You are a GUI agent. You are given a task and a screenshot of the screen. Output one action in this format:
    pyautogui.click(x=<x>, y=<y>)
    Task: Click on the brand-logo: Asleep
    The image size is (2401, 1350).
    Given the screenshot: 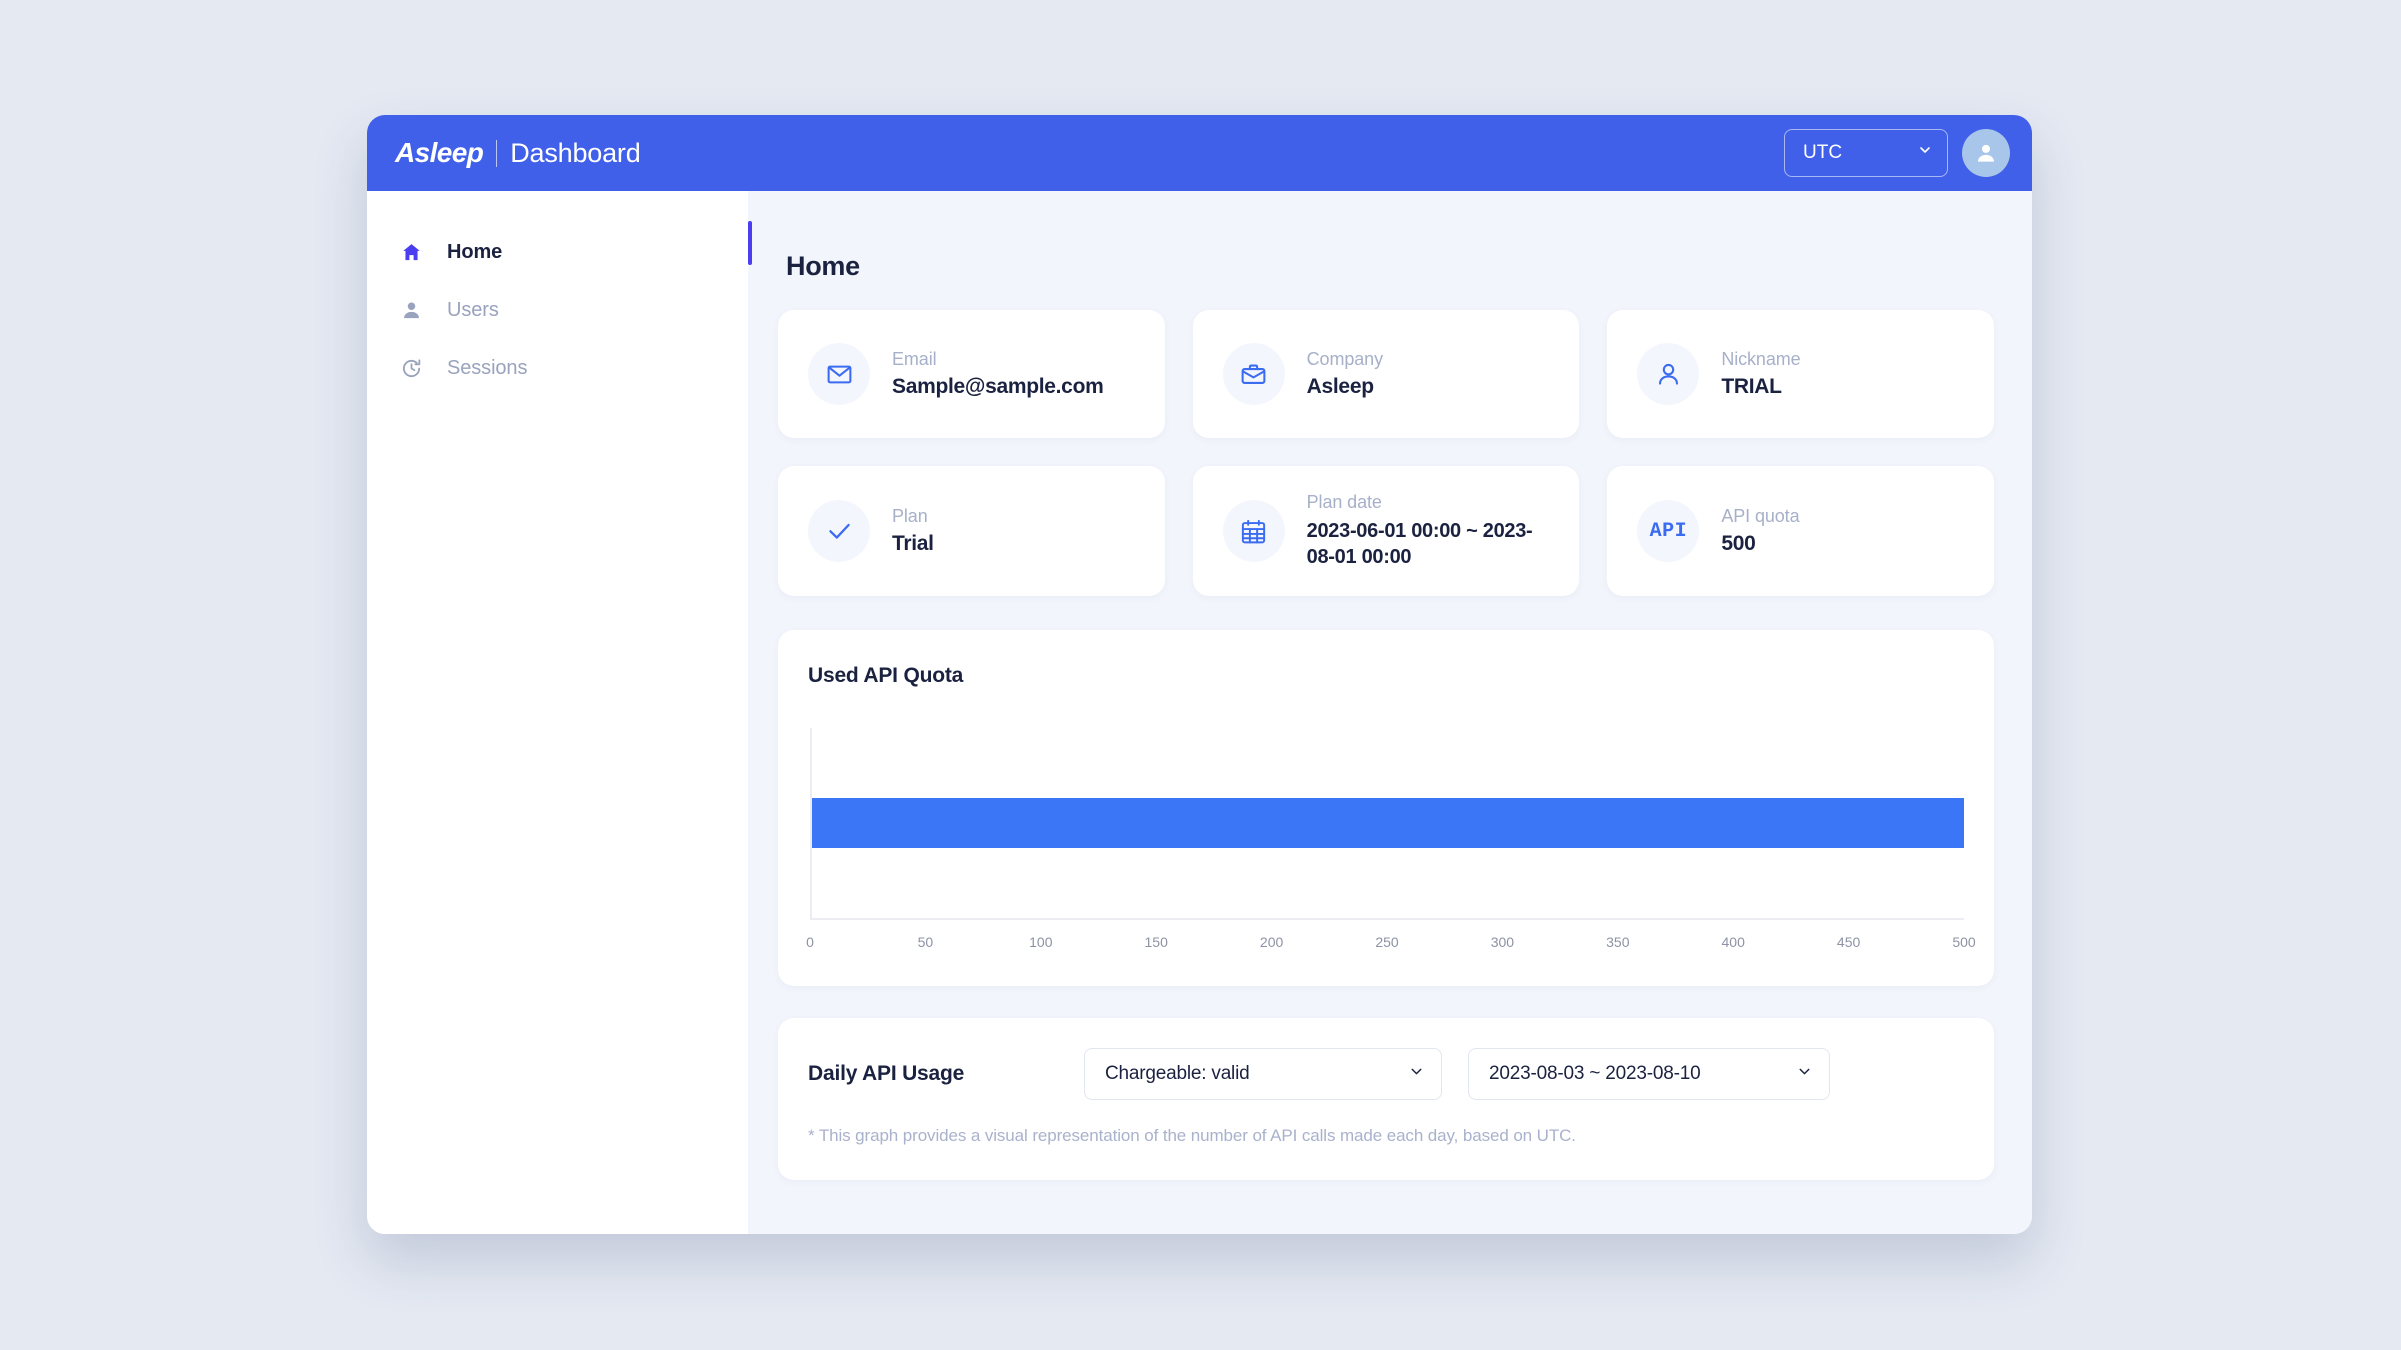 What is the action you would take?
    pyautogui.click(x=439, y=152)
    